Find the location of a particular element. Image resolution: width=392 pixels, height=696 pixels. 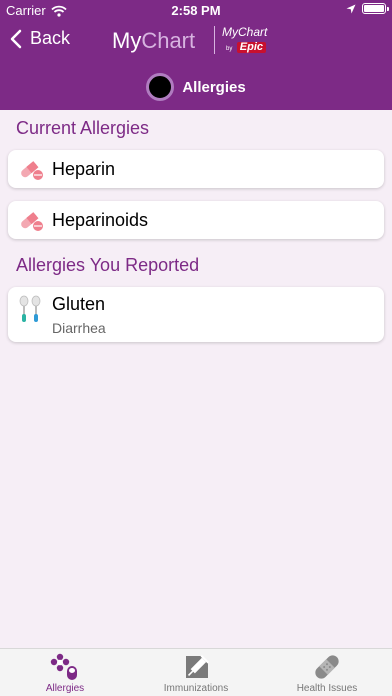

tab-allergies: Allergies is located at coordinates (65, 672).